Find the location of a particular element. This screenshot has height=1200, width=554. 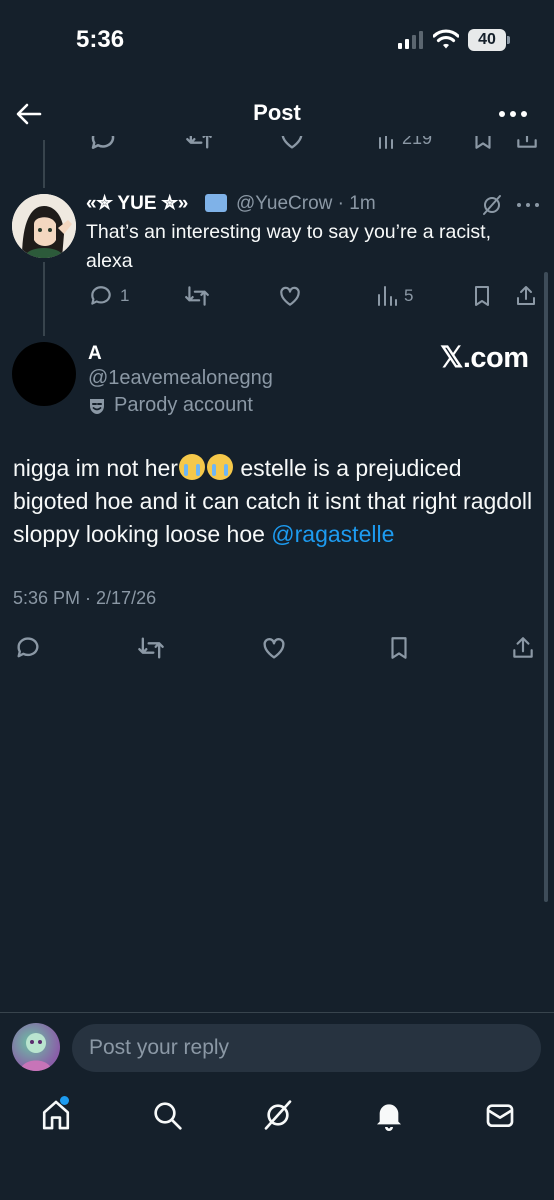

views-icon is located at coordinates (387, 296).